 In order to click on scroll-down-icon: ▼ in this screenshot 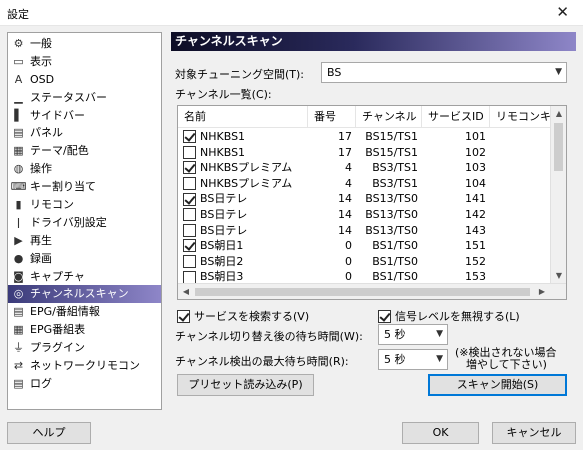, I will do `click(558, 276)`.